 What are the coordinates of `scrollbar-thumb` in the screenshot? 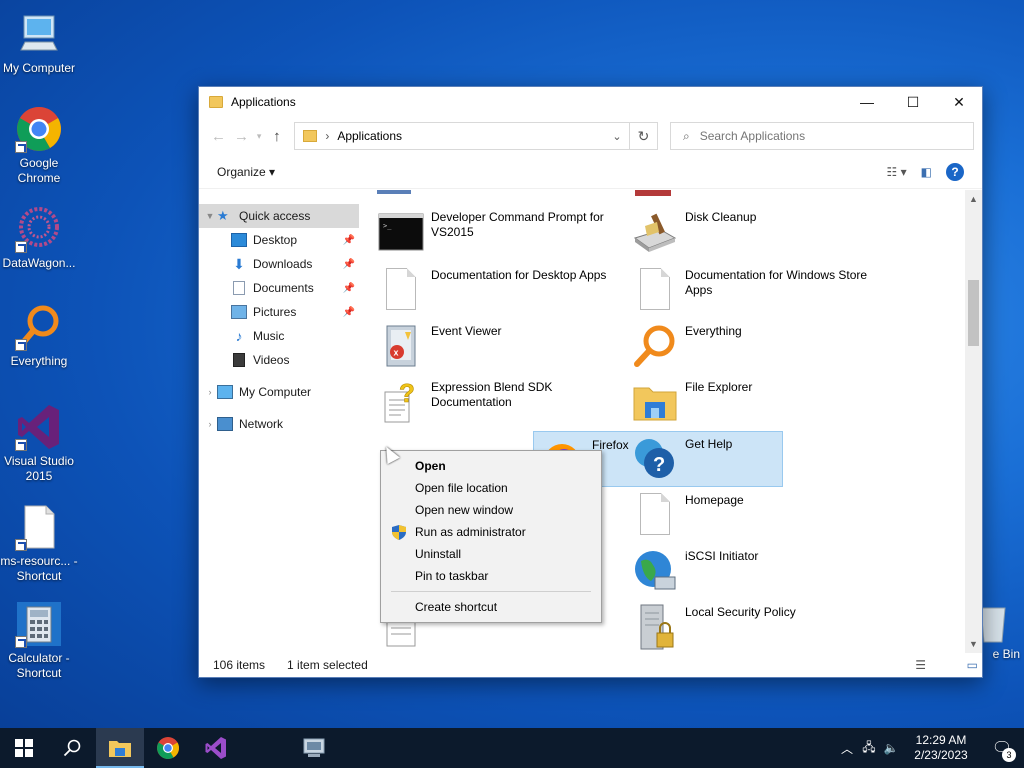 It's located at (973, 313).